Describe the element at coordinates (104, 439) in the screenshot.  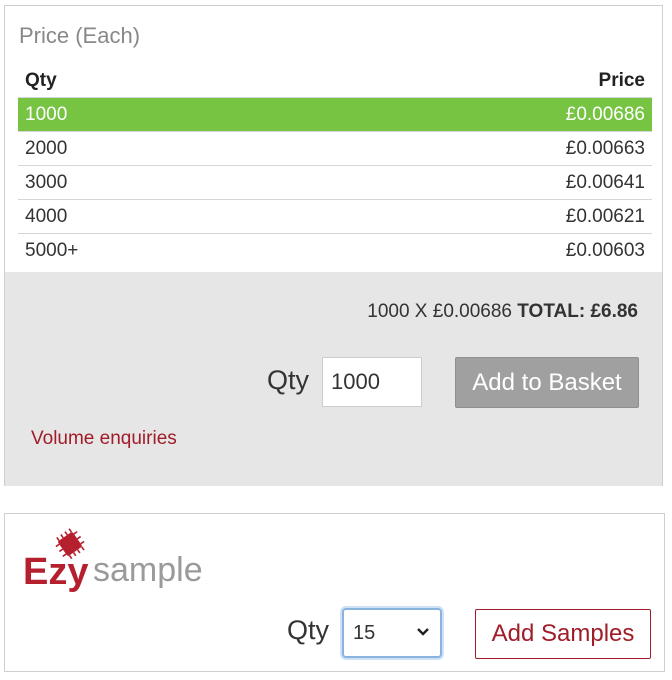
I see `volume-enquiries-link: Volume enquiries` at that location.